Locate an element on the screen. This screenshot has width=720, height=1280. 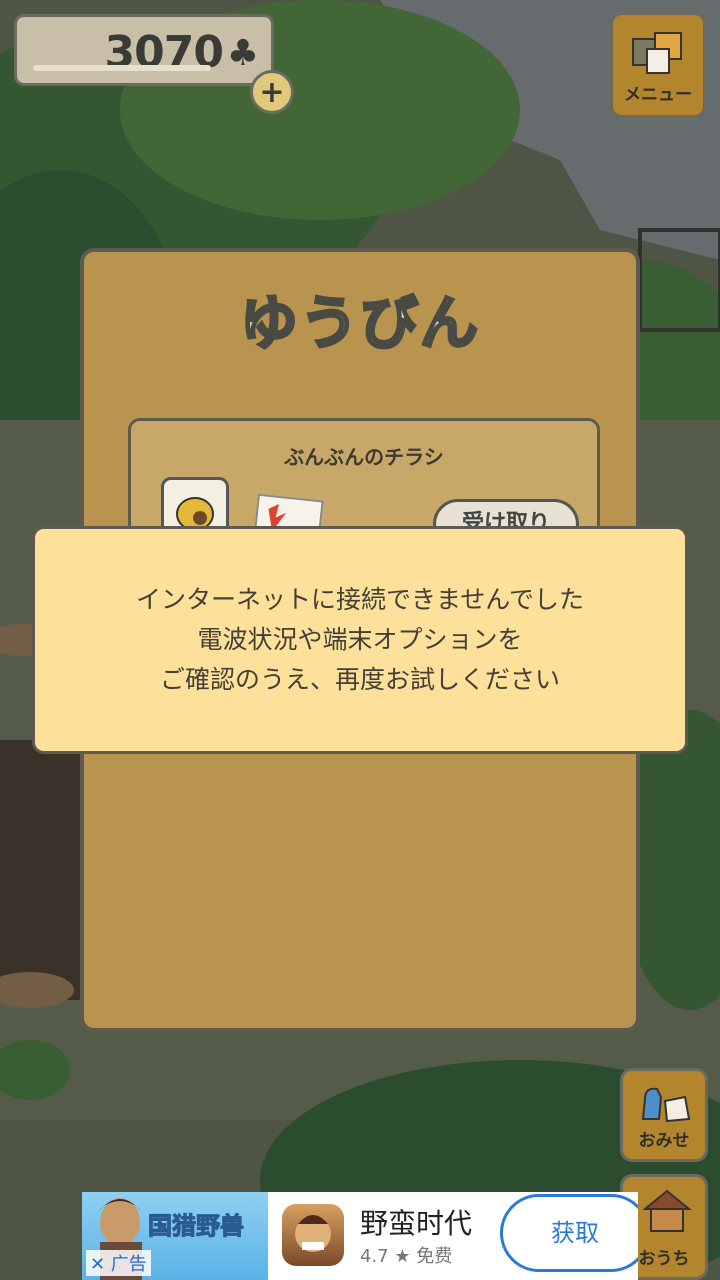
clover-counter: 3070 ♣ is located at coordinates (144, 50).